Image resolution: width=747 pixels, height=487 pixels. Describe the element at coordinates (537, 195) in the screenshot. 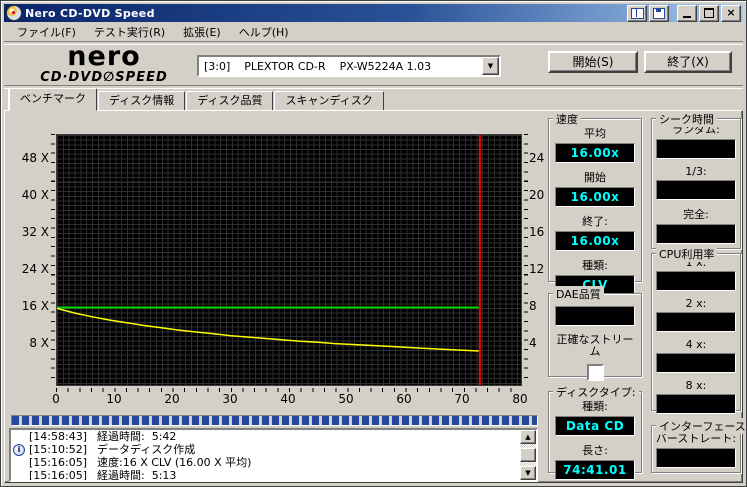

I see `right-axis-label: 20` at that location.